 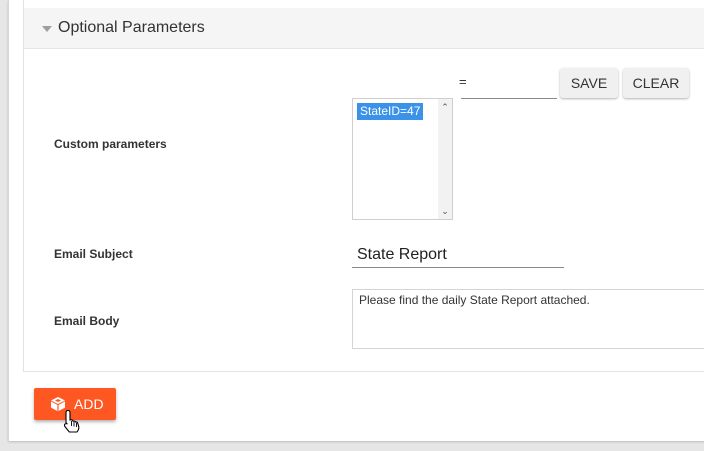 What do you see at coordinates (71, 421) in the screenshot?
I see `hand-pointer-icon` at bounding box center [71, 421].